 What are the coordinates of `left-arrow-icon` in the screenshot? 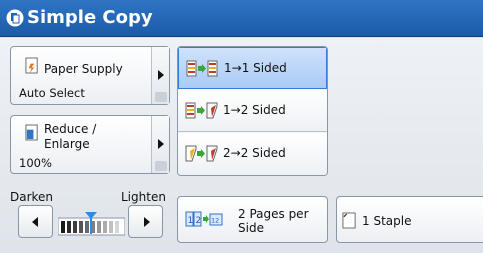 It's located at (35, 222).